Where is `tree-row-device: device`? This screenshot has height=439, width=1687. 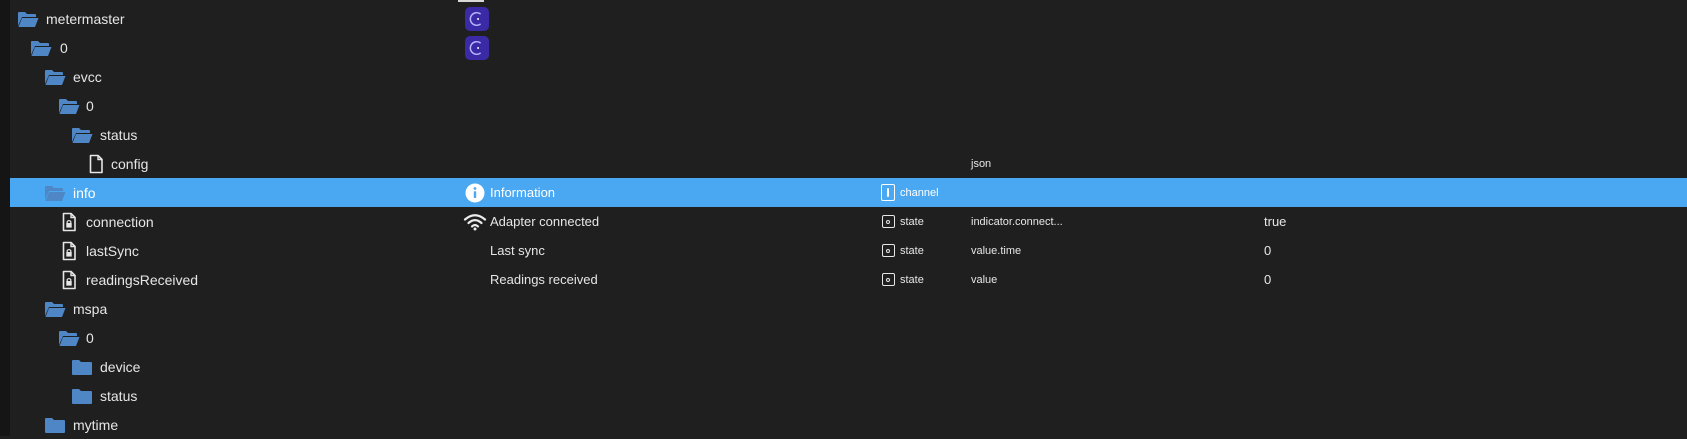
tree-row-device: device is located at coordinates (848, 366).